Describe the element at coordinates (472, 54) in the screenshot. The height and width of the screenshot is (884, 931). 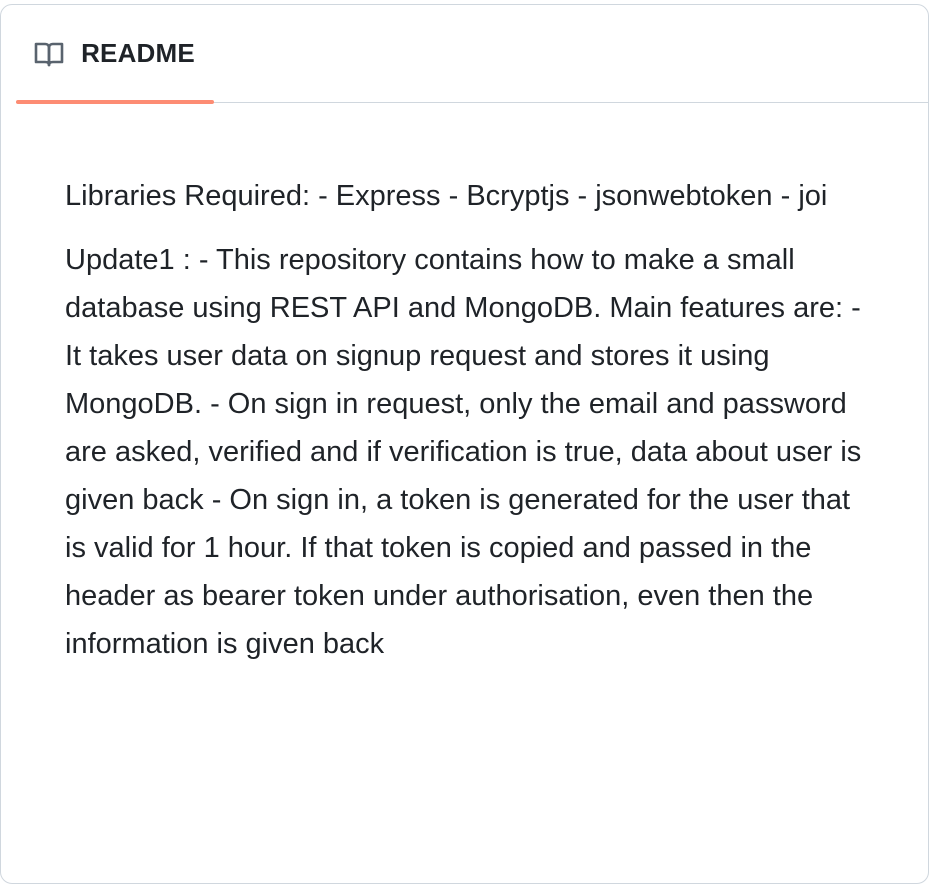
I see `readme-tab-bar: README` at that location.